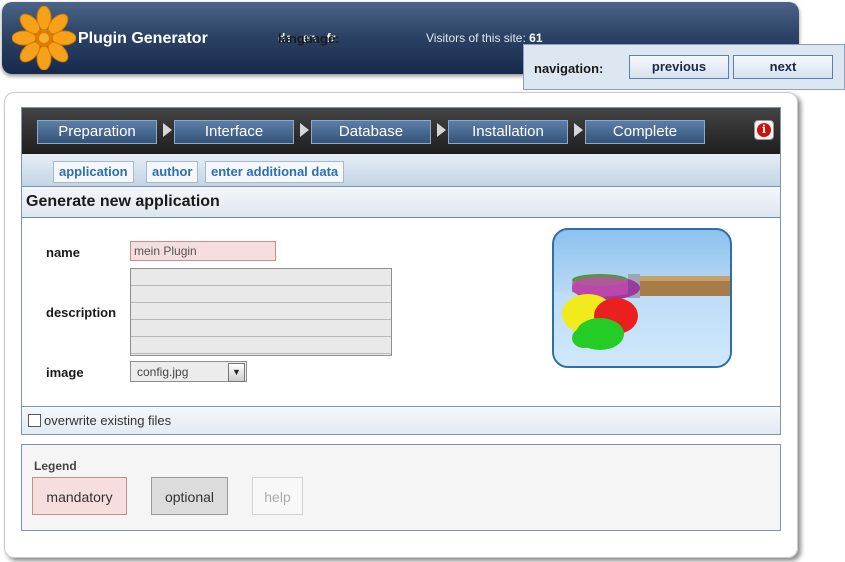  I want to click on navigation-box: navigation: previous next, so click(684, 67).